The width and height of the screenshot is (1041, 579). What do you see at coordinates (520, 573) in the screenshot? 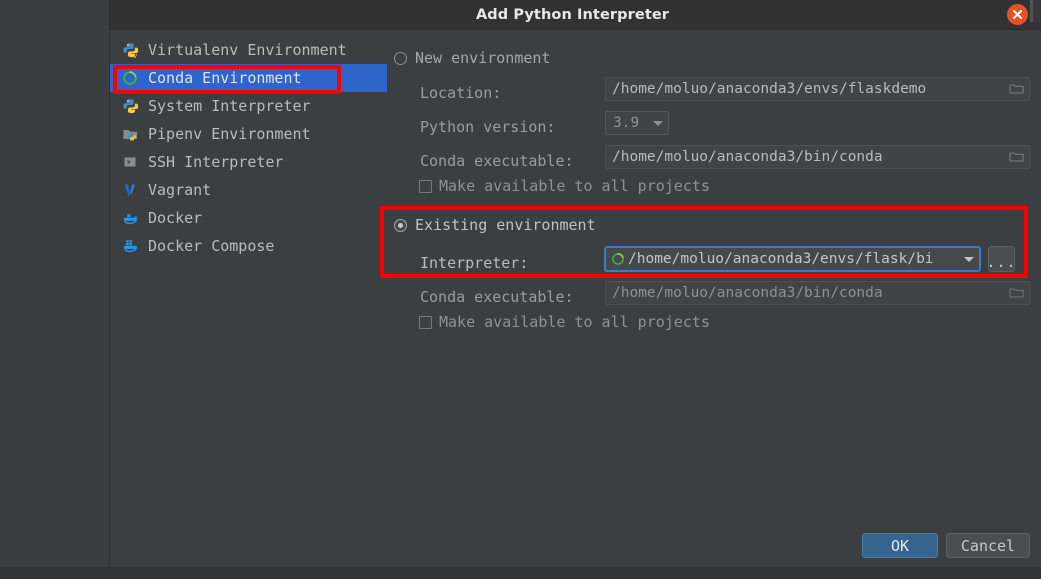
I see `desktop-taskbar-strip` at bounding box center [520, 573].